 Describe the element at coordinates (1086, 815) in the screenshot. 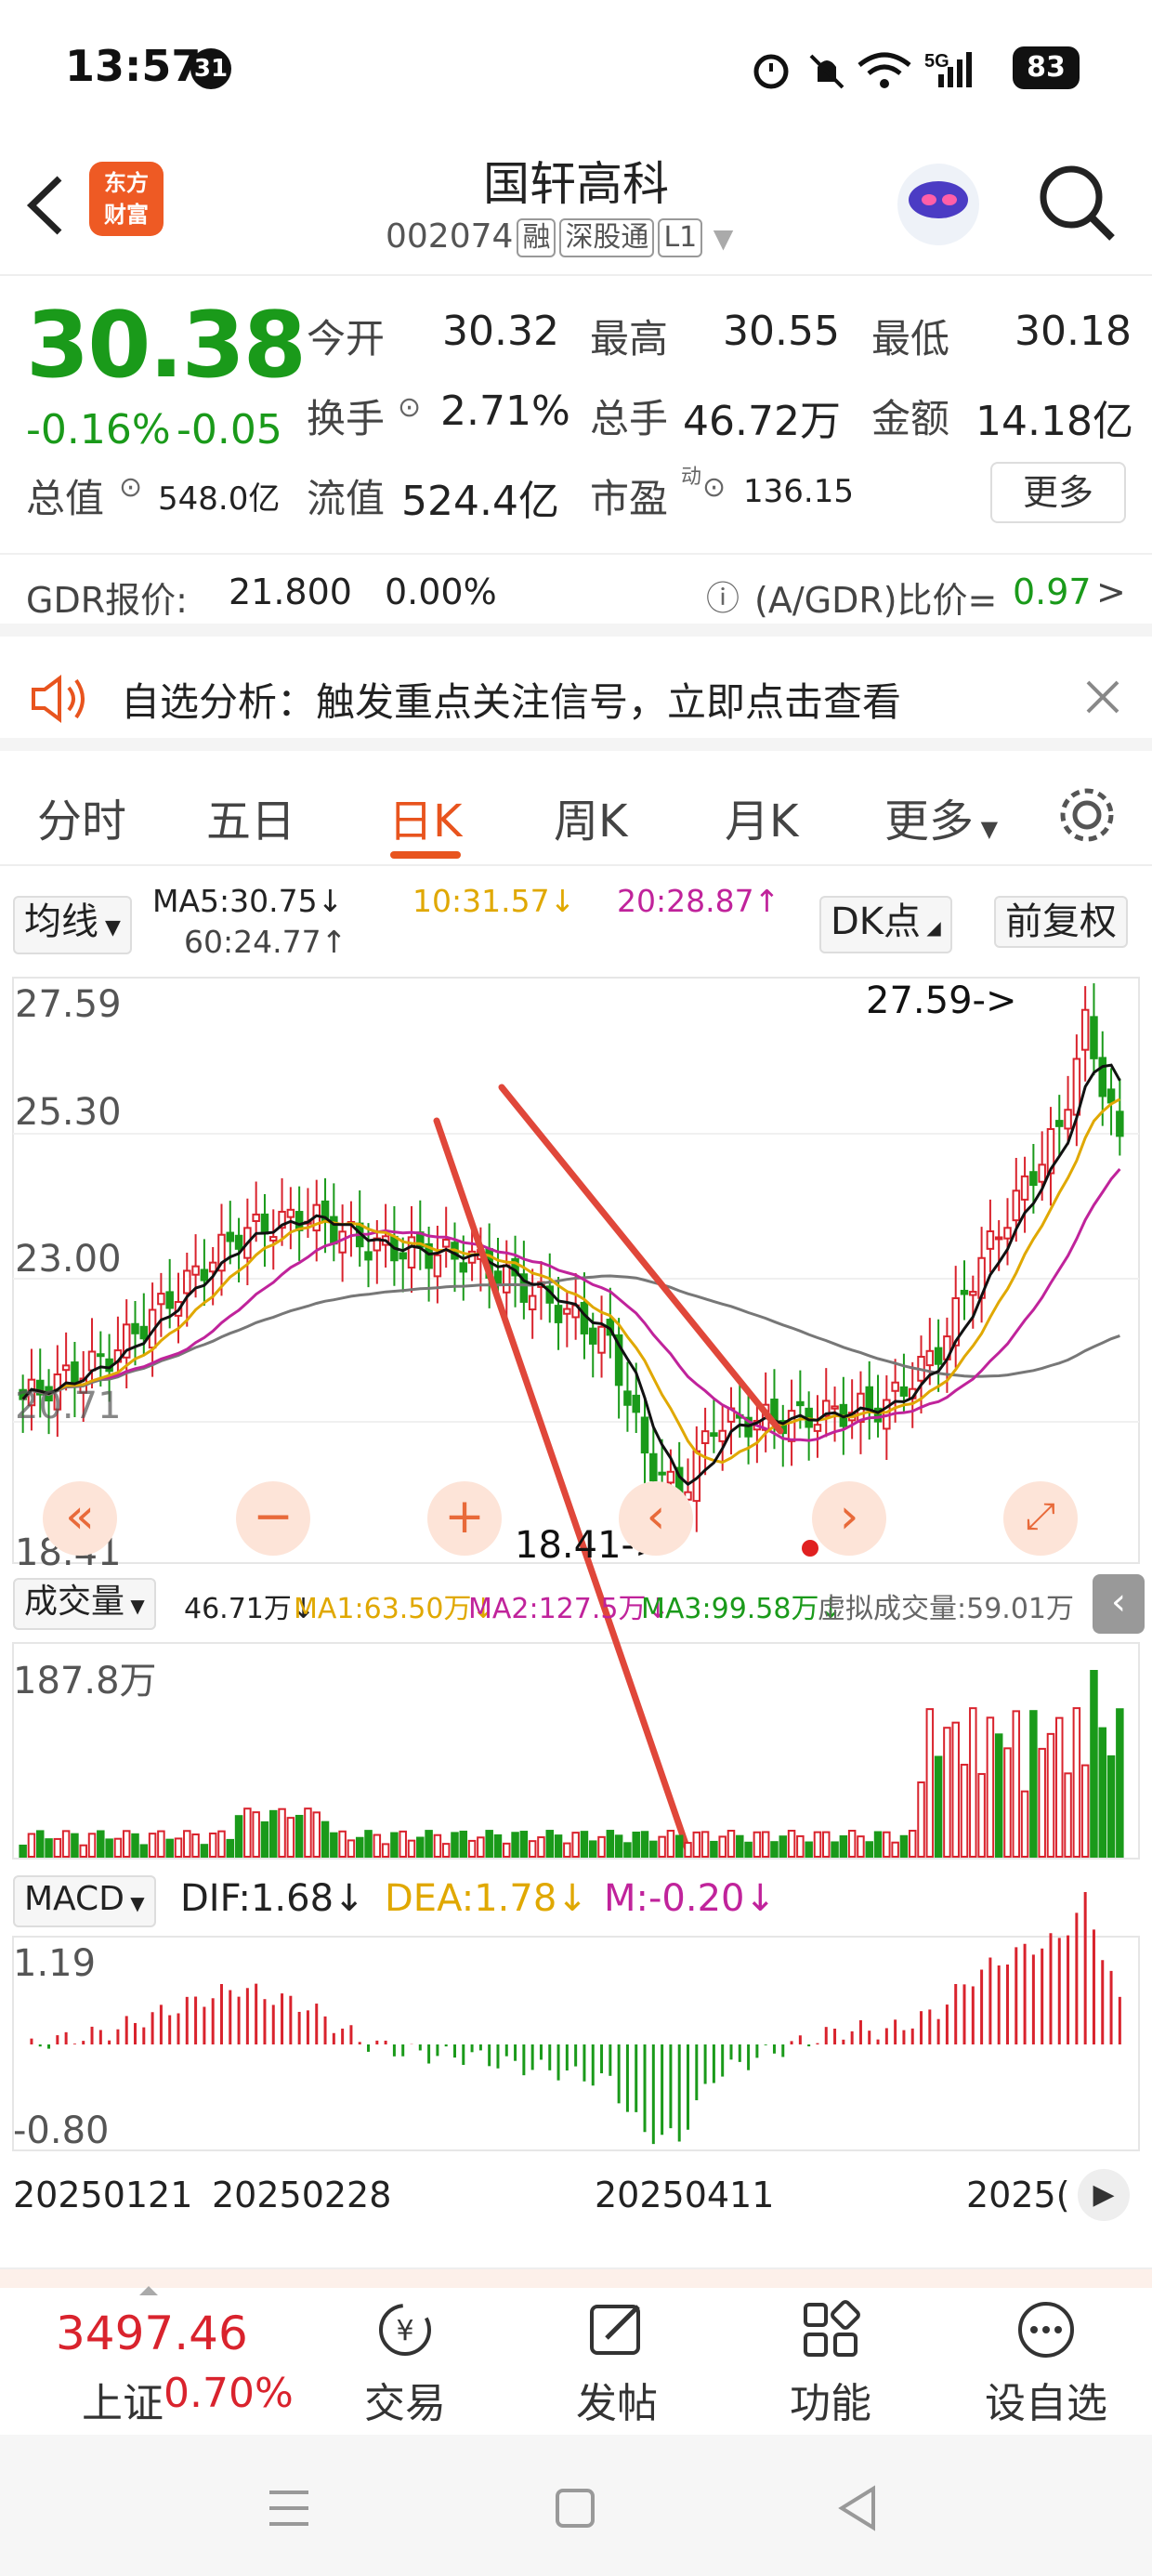

I see `gear-icon` at that location.